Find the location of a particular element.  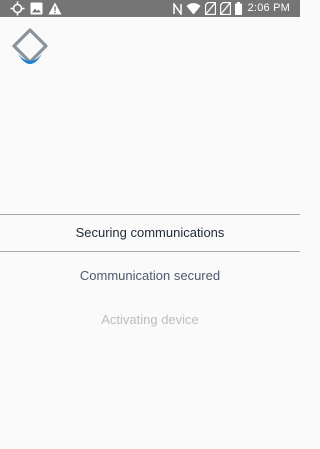

step-completed: Communication secured is located at coordinates (150, 275).